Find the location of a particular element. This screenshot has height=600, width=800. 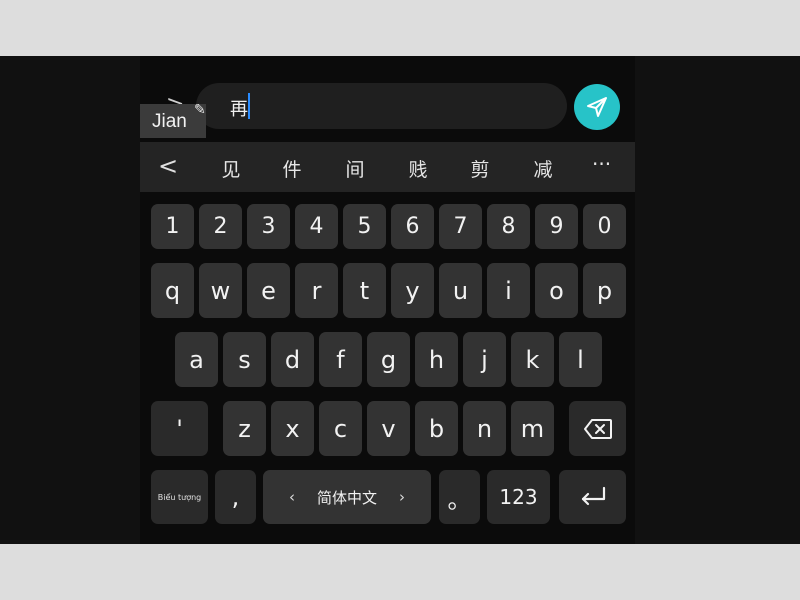

backspace-key is located at coordinates (597, 428).